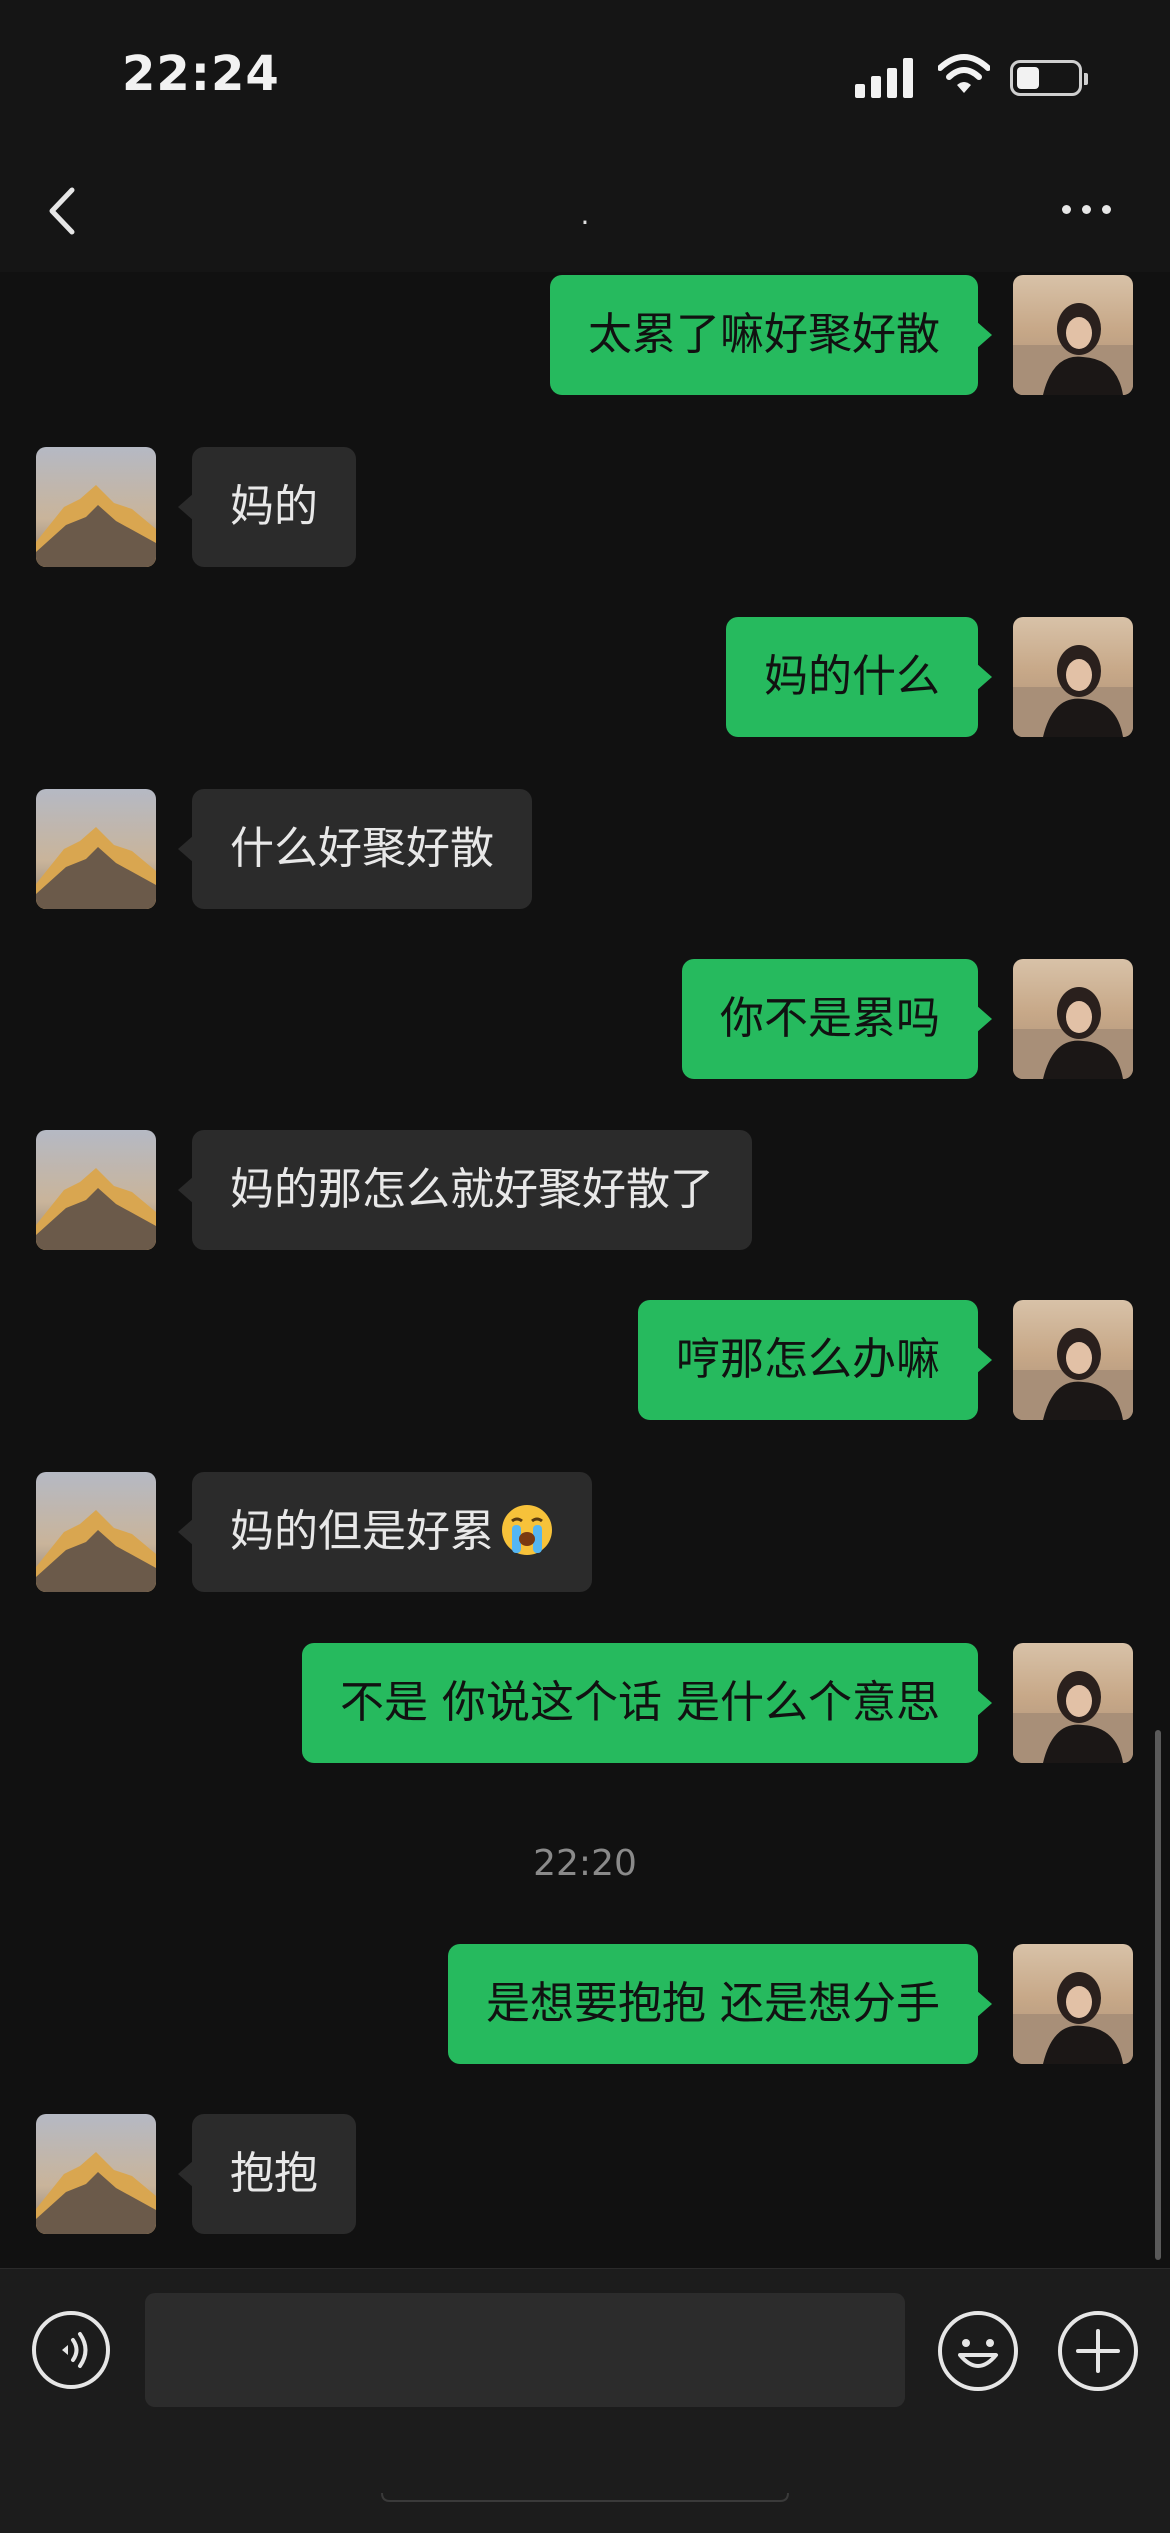  I want to click on message-row: 太累了嘛好聚好散, so click(585, 335).